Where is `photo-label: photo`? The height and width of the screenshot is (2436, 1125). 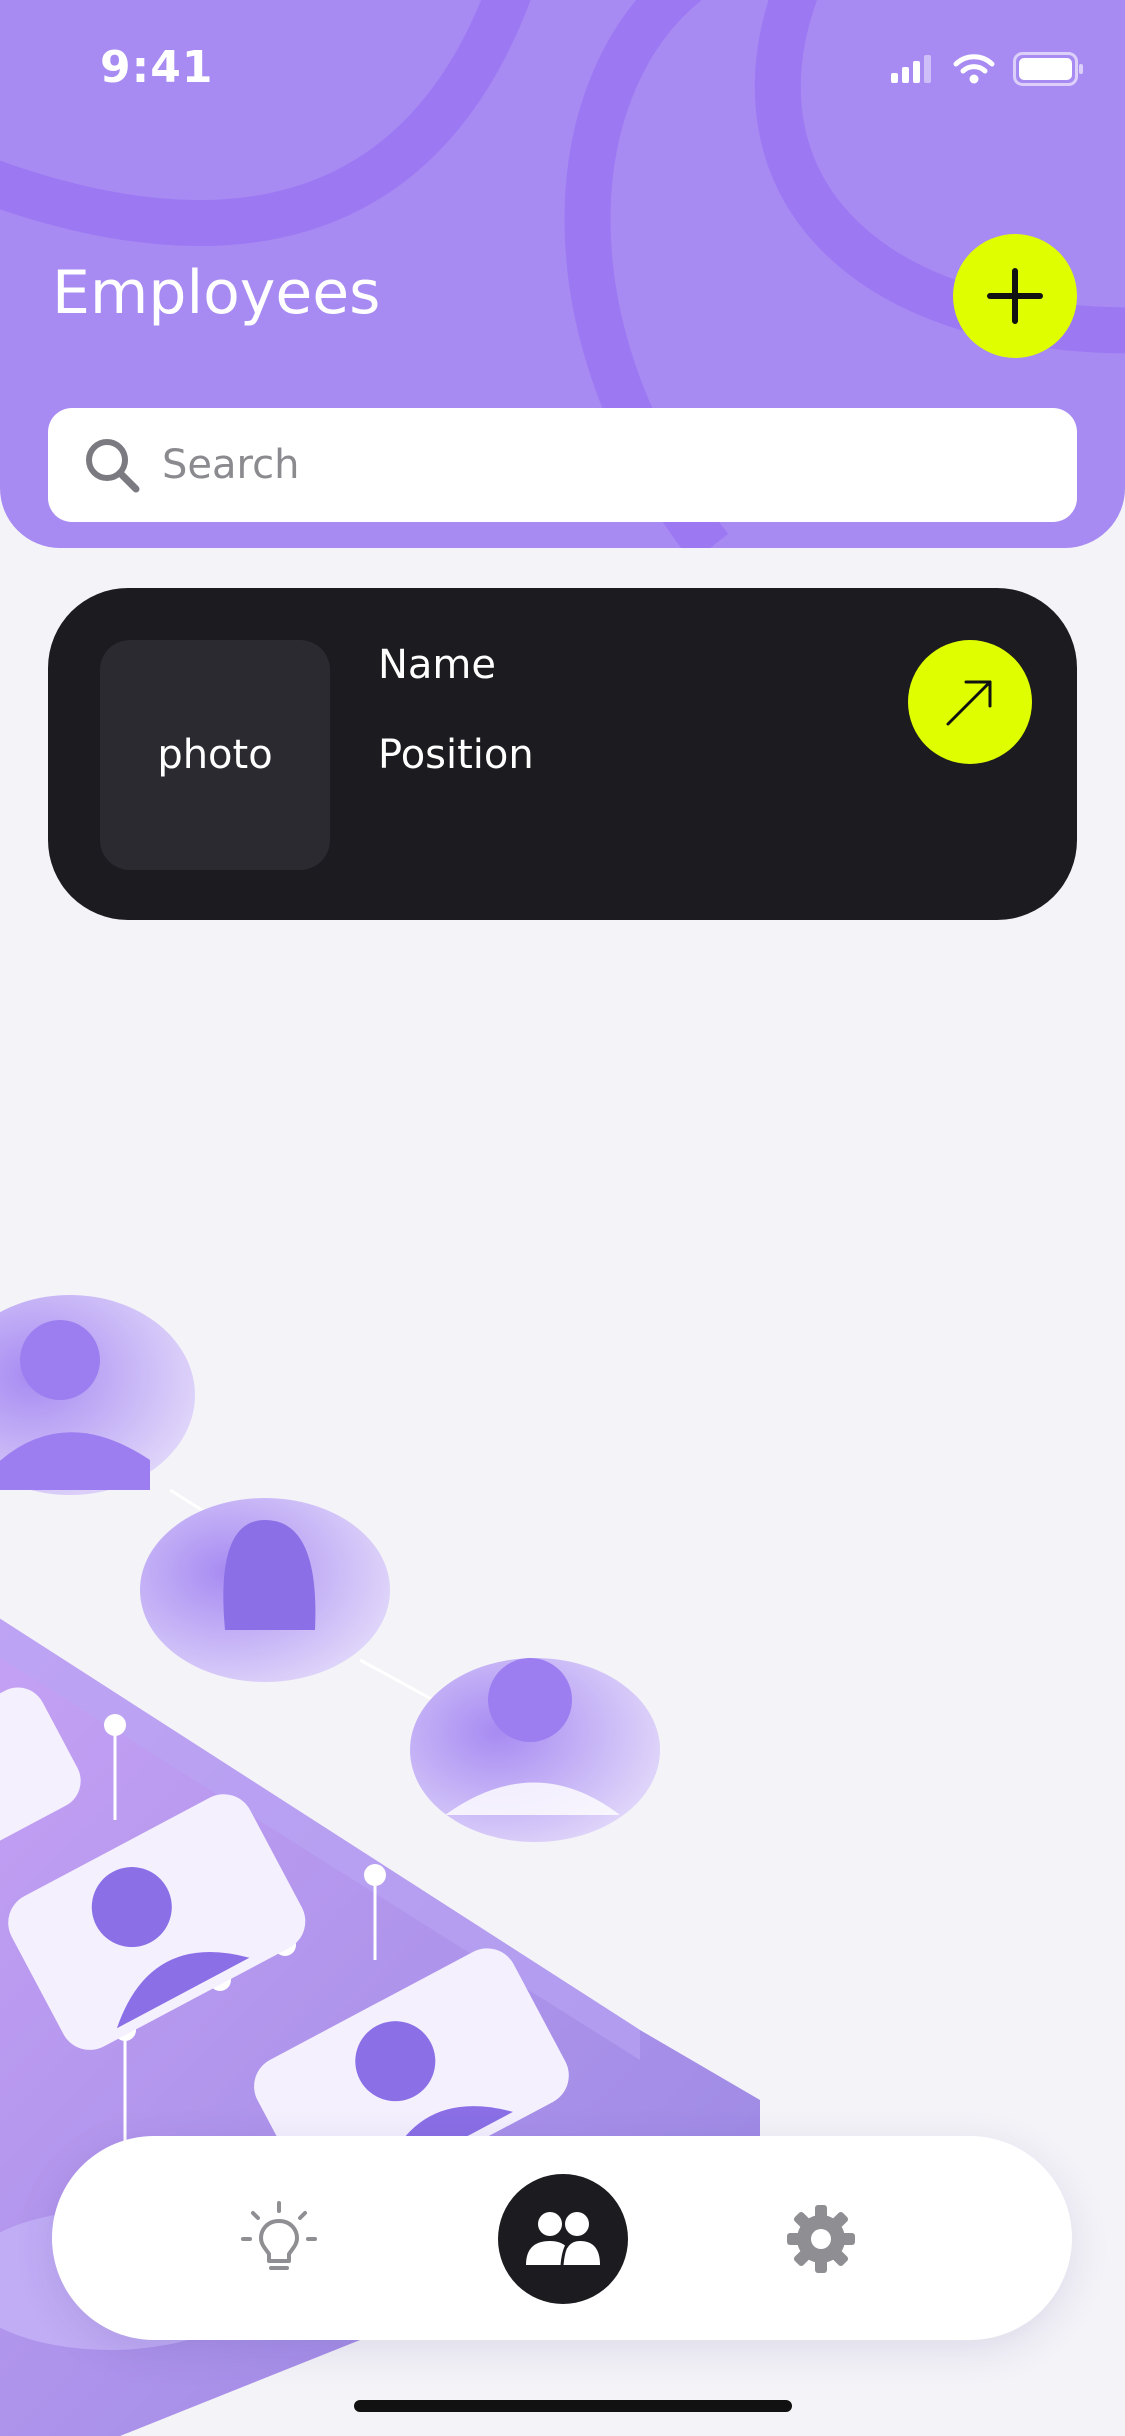
photo-label: photo is located at coordinates (215, 755).